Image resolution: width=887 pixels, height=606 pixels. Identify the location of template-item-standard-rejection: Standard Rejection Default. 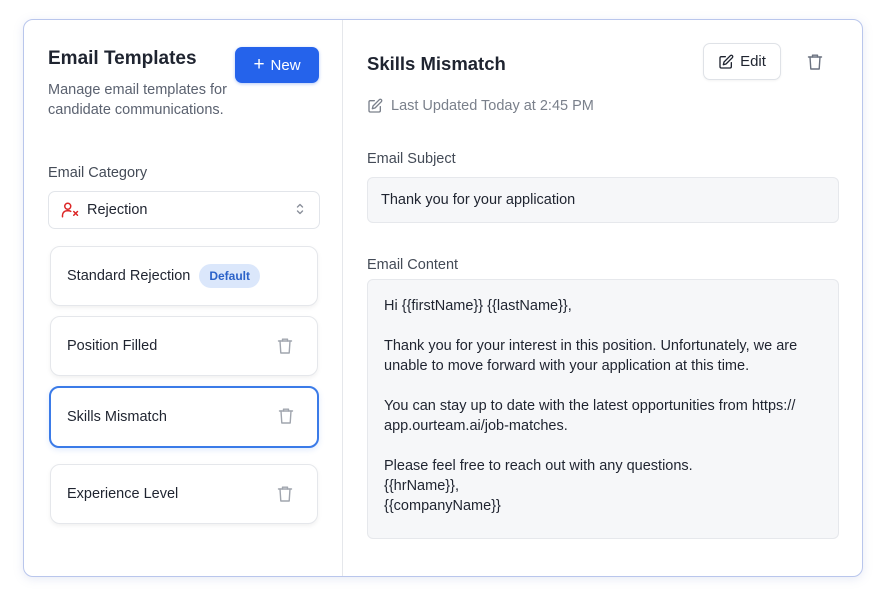
(184, 276).